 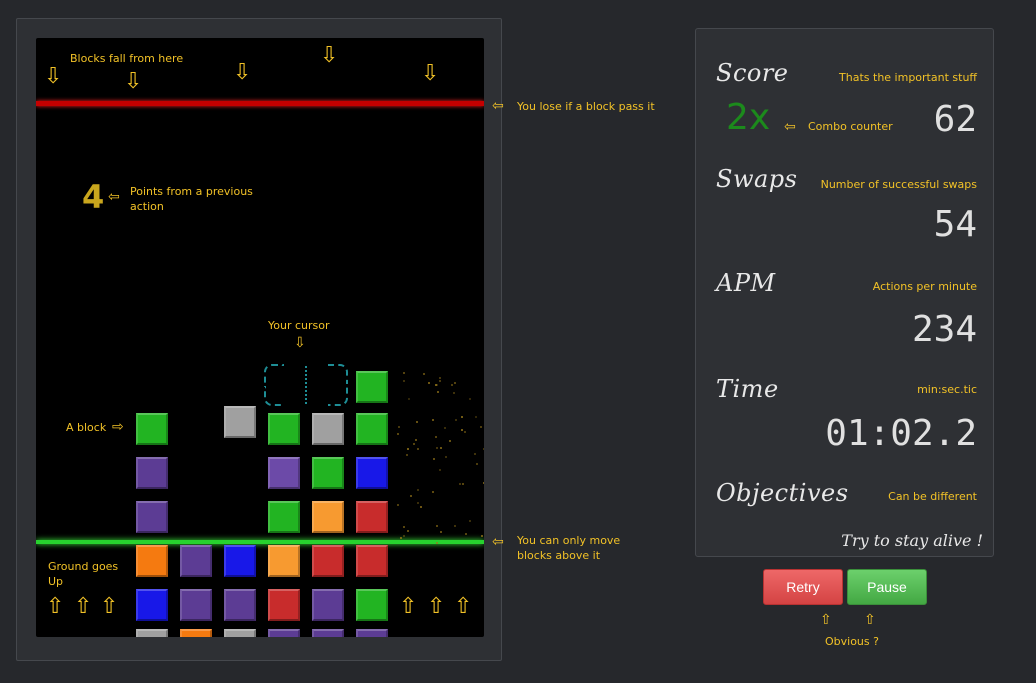 What do you see at coordinates (782, 493) in the screenshot?
I see `objectives-label: Objectives` at bounding box center [782, 493].